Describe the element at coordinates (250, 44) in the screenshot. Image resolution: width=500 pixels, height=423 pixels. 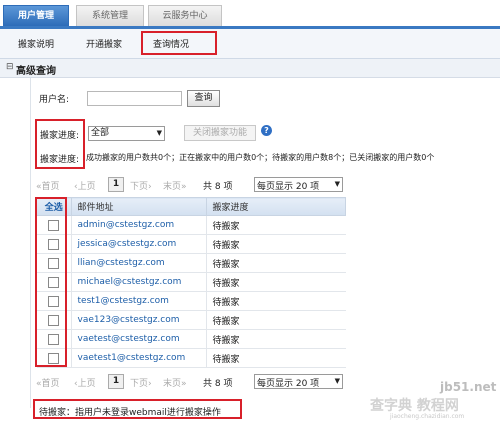
I see `sub-navigation: 搬家说明 开通搬家 查询情况` at that location.